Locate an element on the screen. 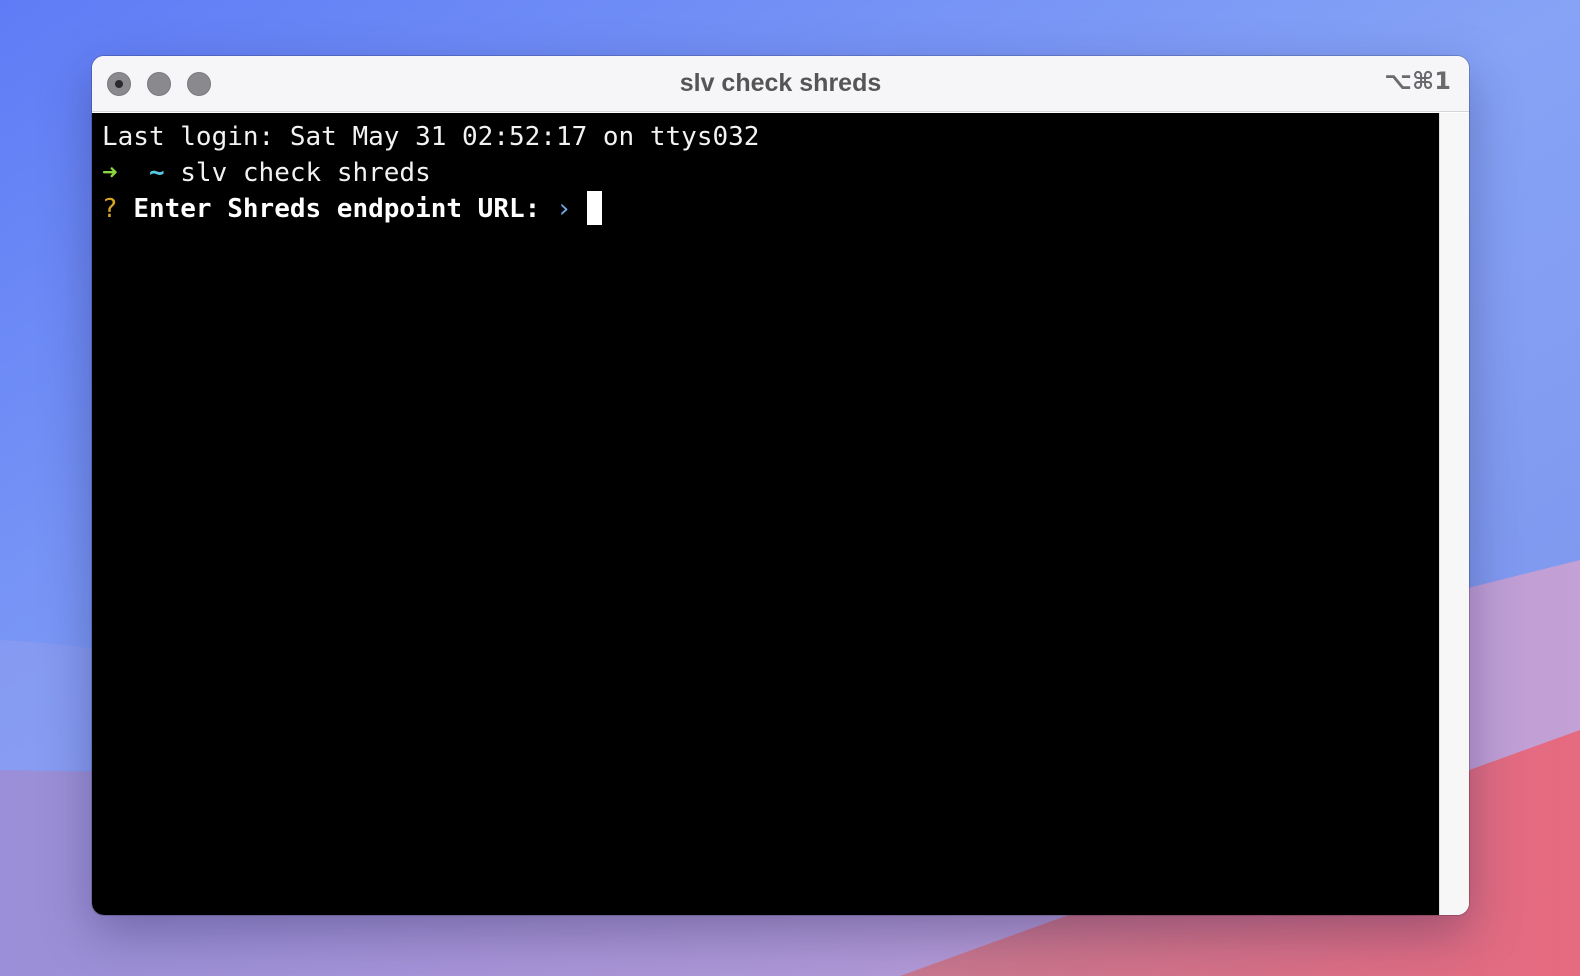 This screenshot has height=976, width=1580. prompt-directory: ~ is located at coordinates (156, 173).